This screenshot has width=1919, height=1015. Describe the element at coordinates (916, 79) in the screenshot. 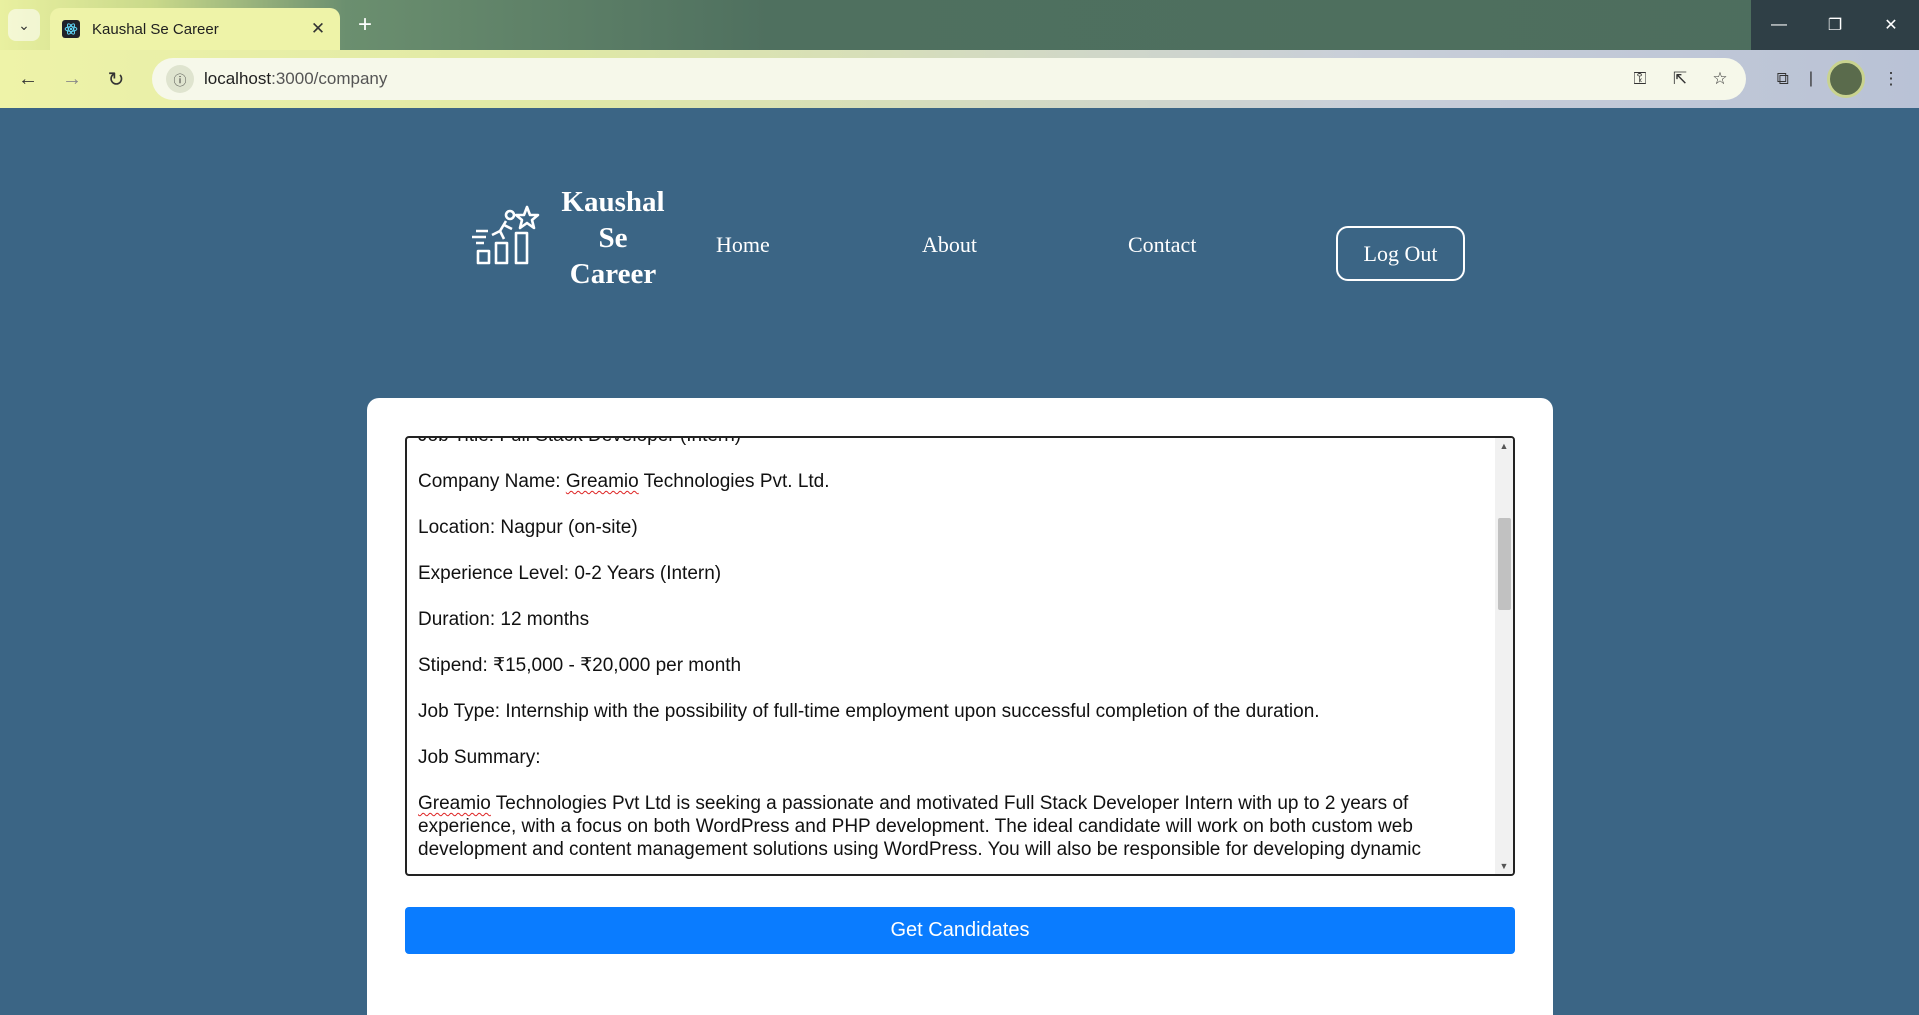

I see `url-text: localhost:3000/company` at that location.